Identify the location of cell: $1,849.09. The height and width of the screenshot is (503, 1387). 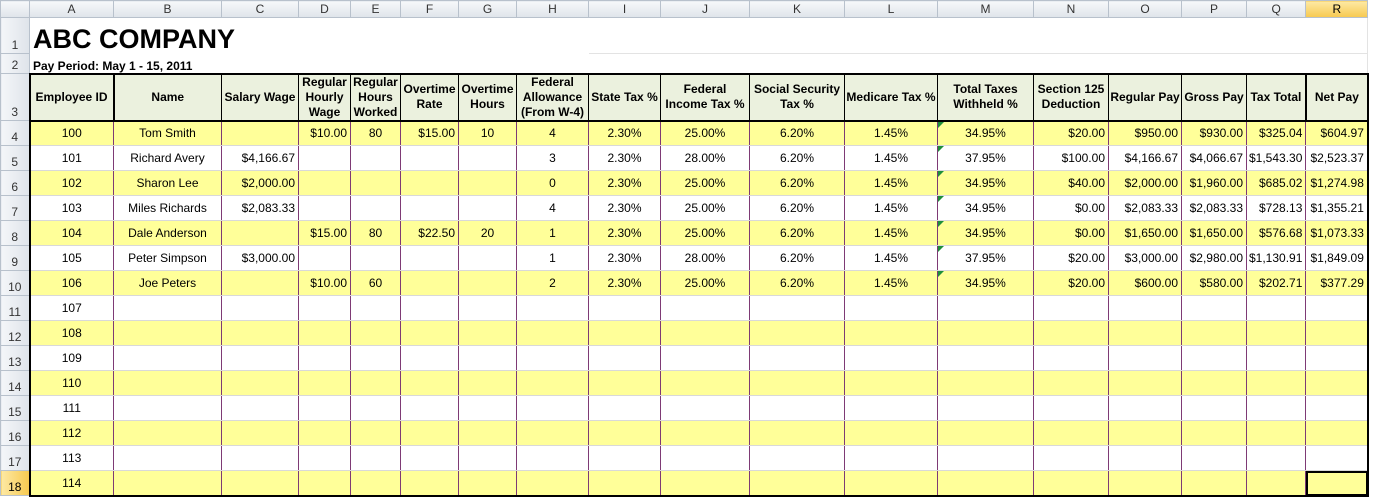
(1337, 258).